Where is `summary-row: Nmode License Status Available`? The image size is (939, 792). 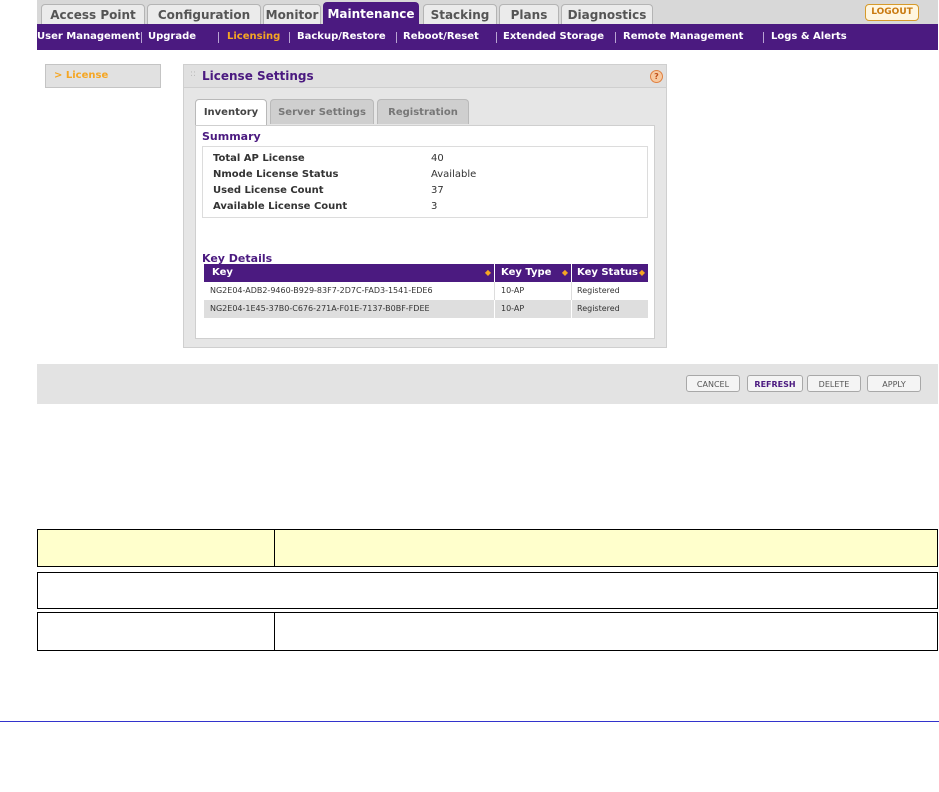
summary-row: Nmode License Status Available is located at coordinates (425, 177).